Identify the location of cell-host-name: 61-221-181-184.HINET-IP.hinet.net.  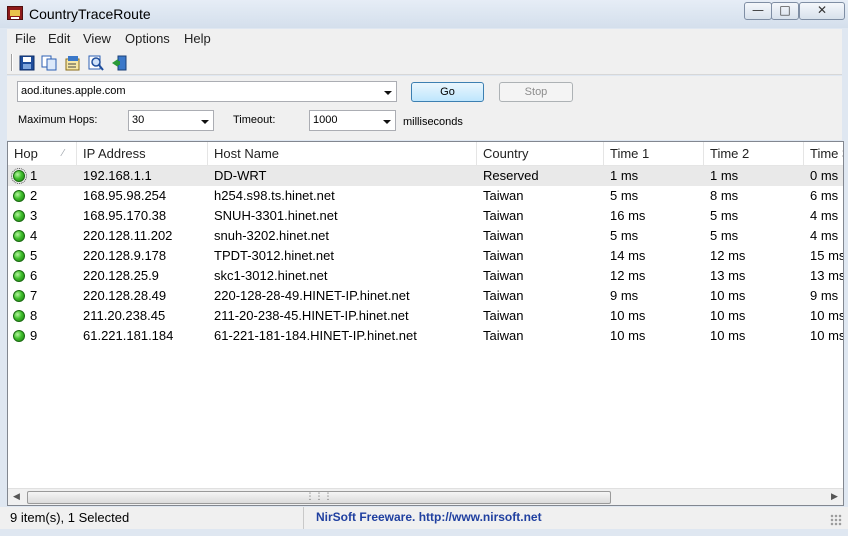
(315, 335).